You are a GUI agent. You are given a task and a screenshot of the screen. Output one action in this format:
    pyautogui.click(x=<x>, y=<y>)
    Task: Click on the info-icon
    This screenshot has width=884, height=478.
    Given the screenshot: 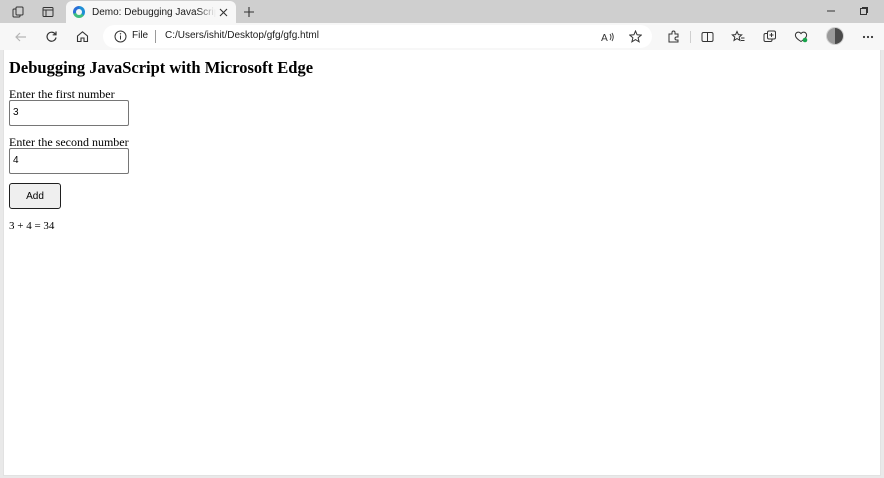 What is the action you would take?
    pyautogui.click(x=120, y=36)
    